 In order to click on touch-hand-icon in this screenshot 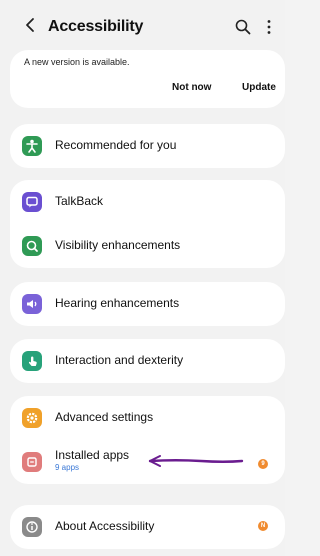, I will do `click(32, 361)`.